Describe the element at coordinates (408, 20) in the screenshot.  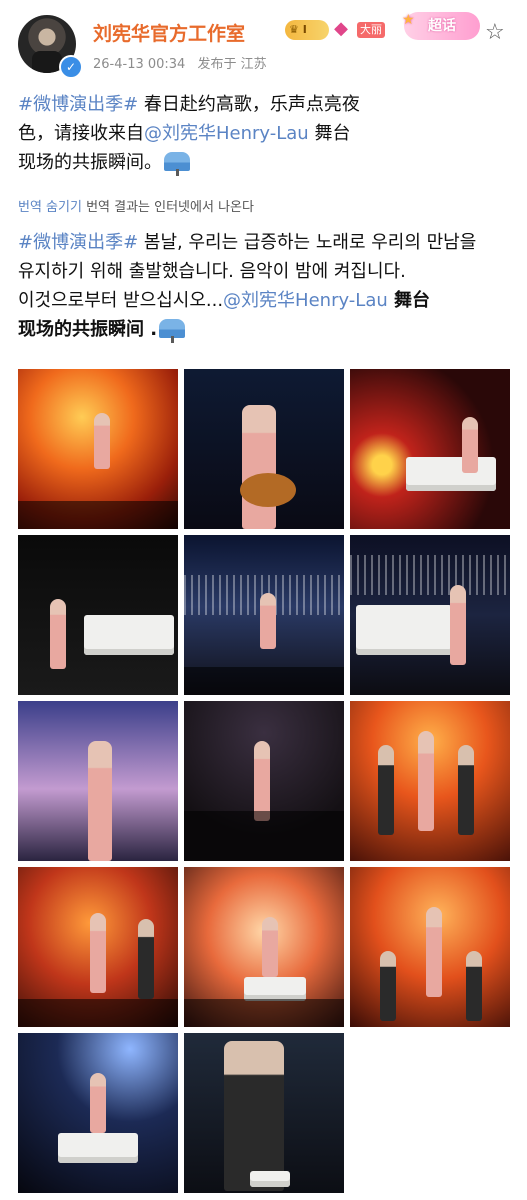
I see `sparkle-icon: ★` at that location.